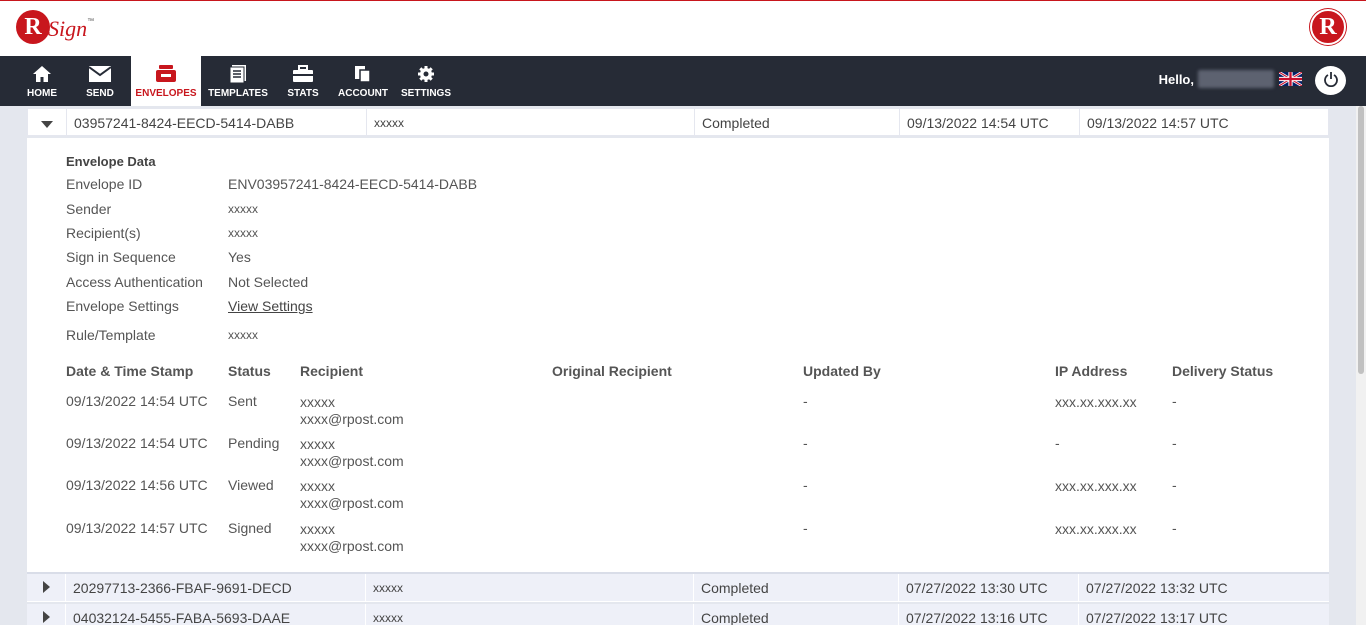  What do you see at coordinates (989, 123) in the screenshot?
I see `sent-date-cell: 09/13/2022 14:54 UTC` at bounding box center [989, 123].